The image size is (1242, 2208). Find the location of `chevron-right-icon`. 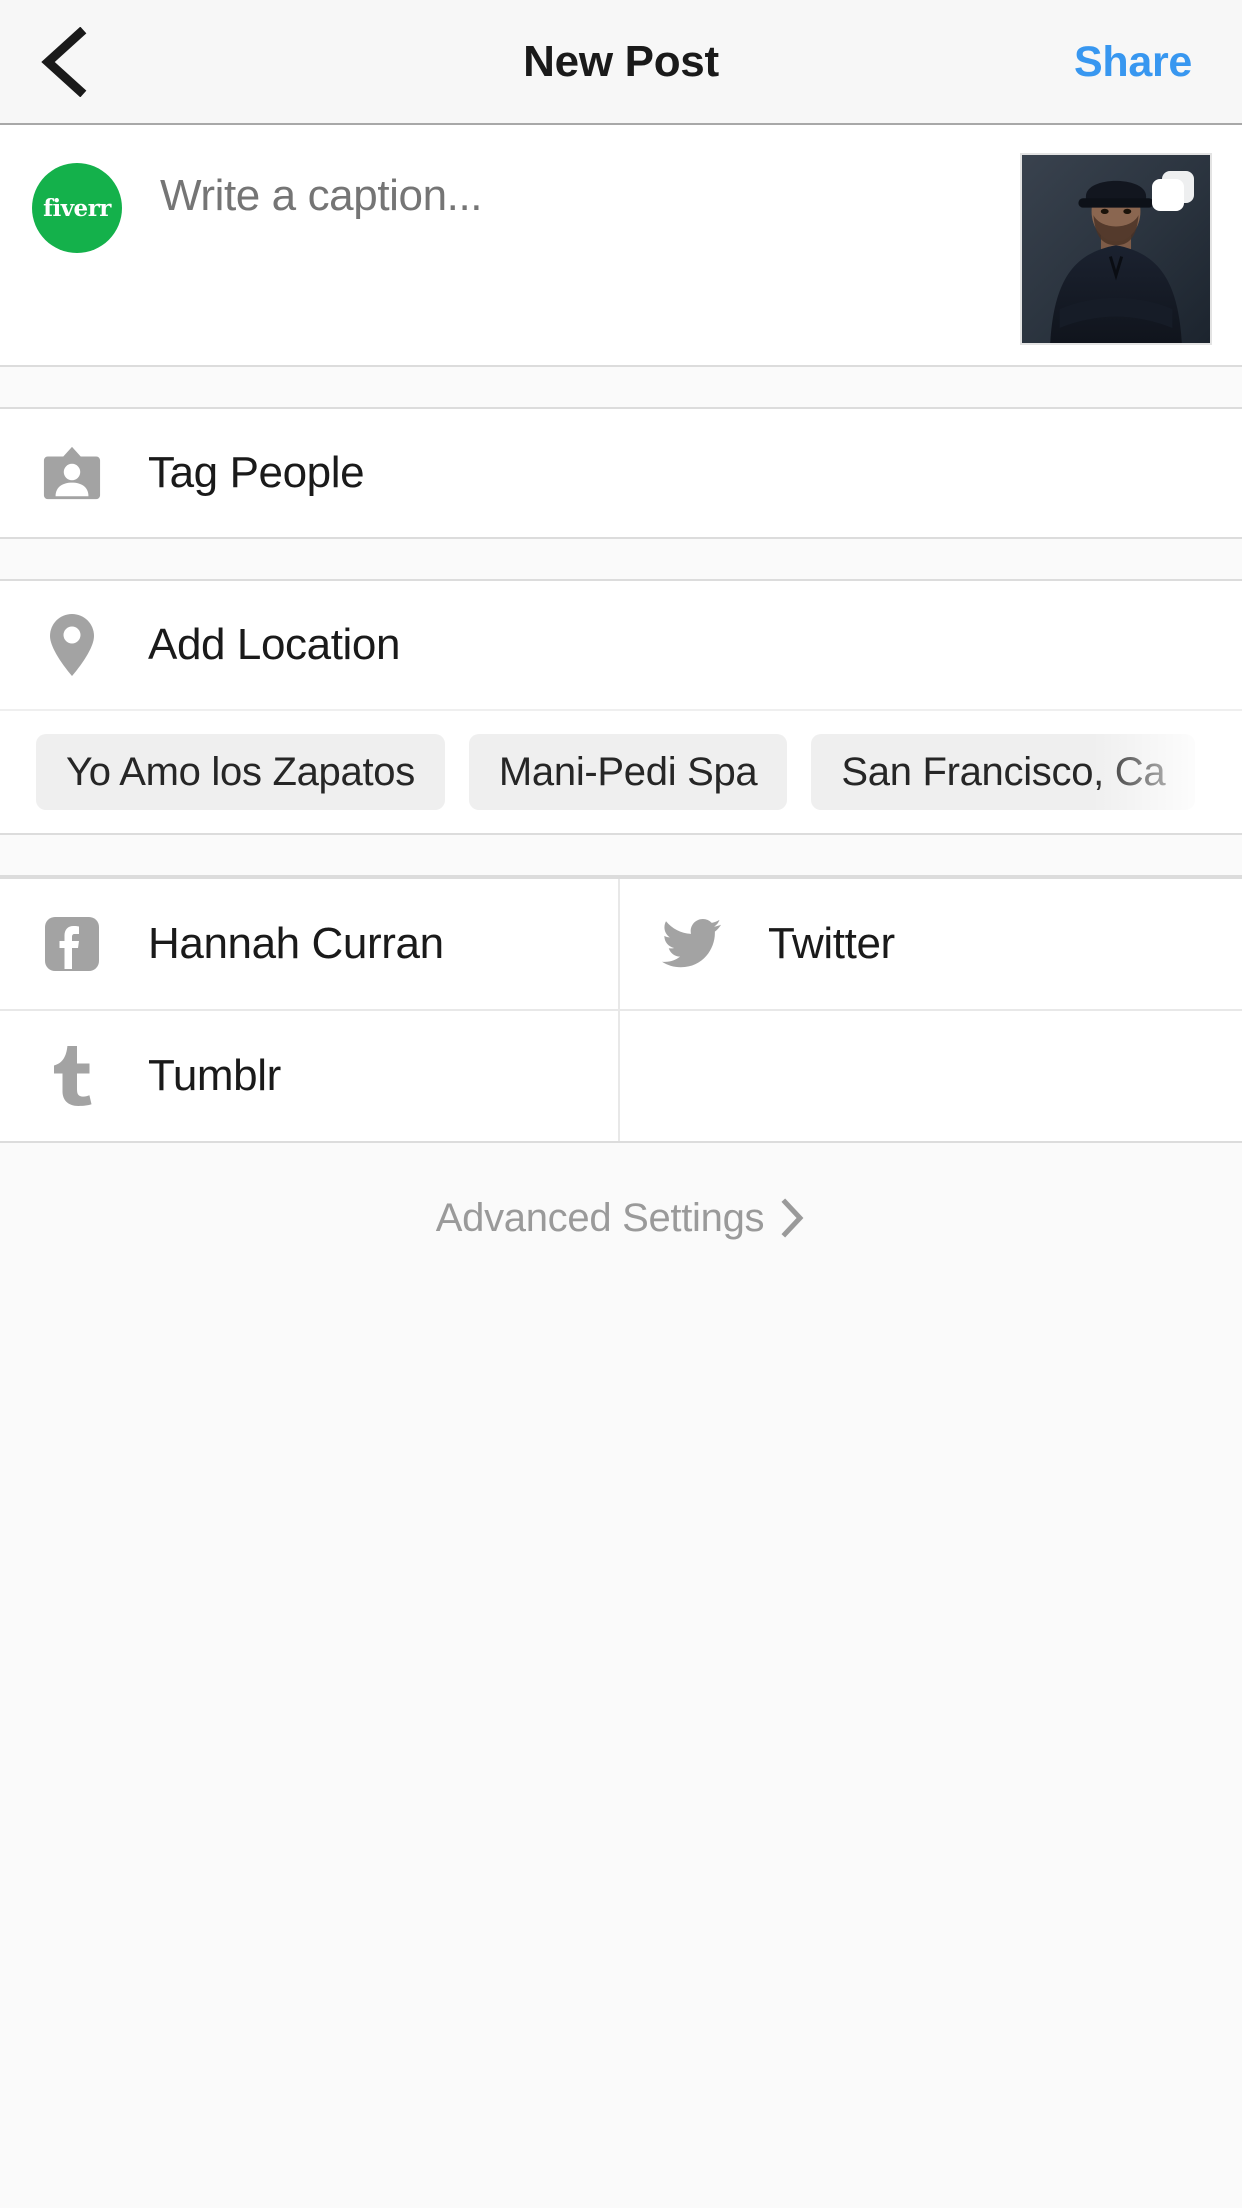

chevron-right-icon is located at coordinates (792, 1218).